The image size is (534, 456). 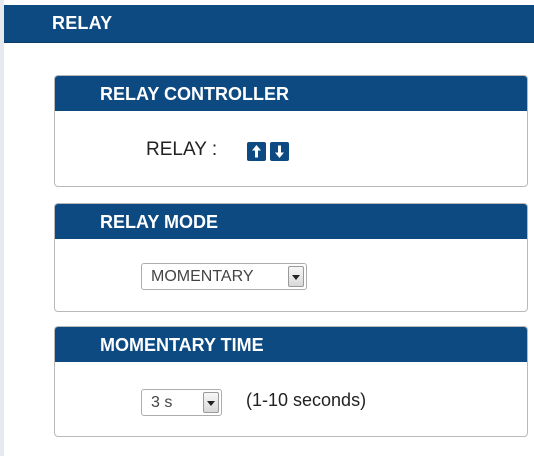 I want to click on momentary-time-select: 3 s, so click(x=181, y=402).